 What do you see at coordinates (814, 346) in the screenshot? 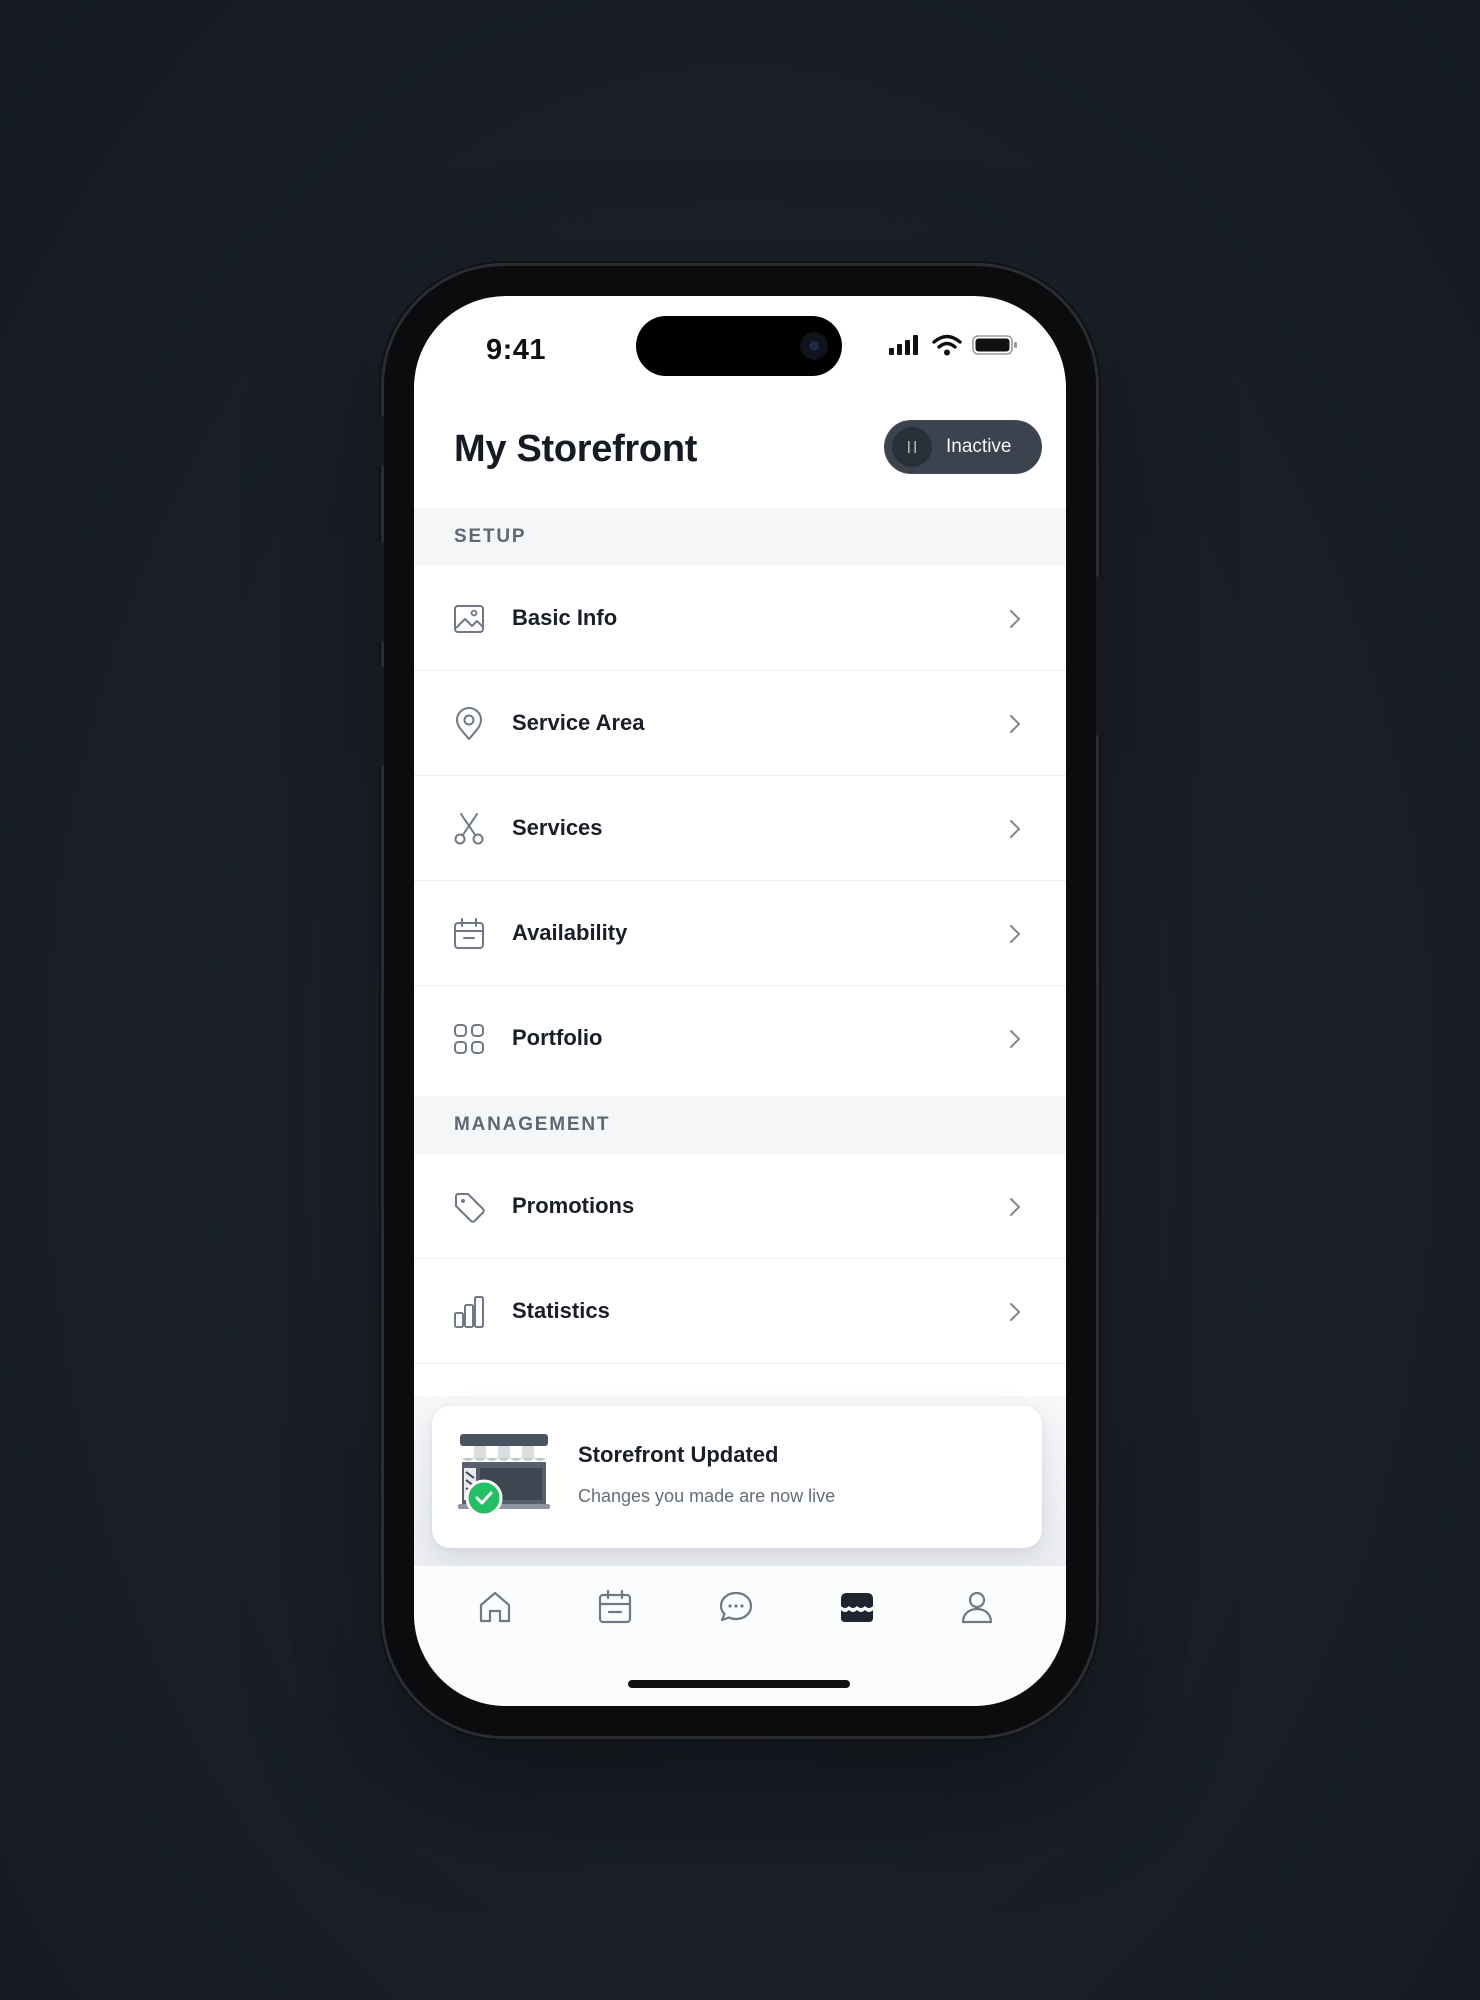
I see `camera-icon` at bounding box center [814, 346].